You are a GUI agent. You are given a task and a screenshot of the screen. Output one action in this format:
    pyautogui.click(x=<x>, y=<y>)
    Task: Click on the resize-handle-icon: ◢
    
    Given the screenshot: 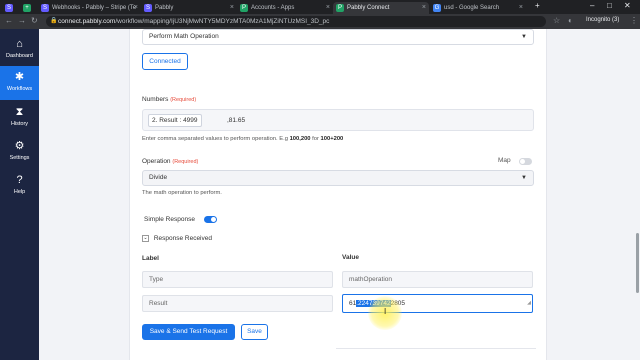 What is the action you would take?
    pyautogui.click(x=529, y=303)
    